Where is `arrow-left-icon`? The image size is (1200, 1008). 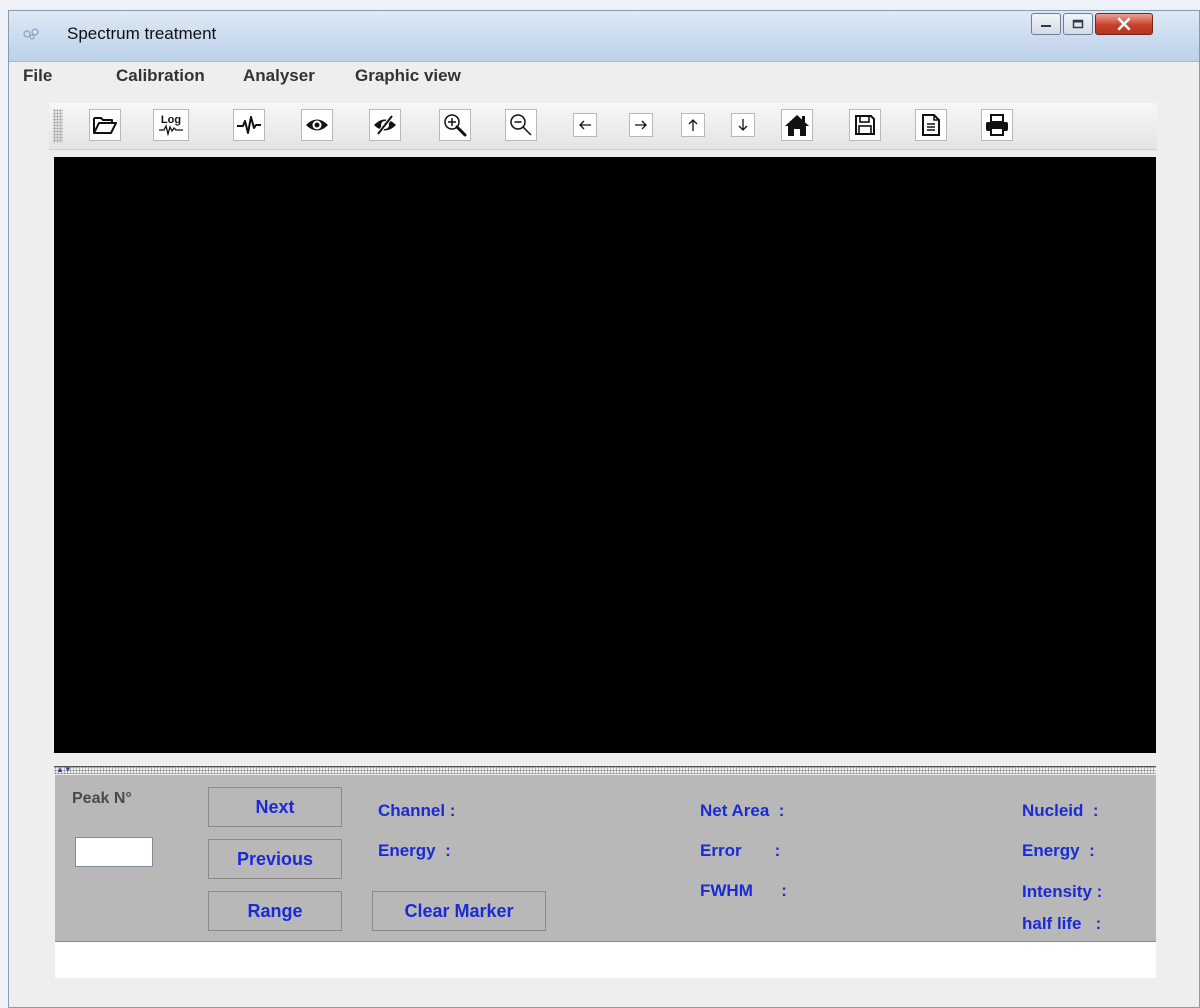 arrow-left-icon is located at coordinates (585, 125).